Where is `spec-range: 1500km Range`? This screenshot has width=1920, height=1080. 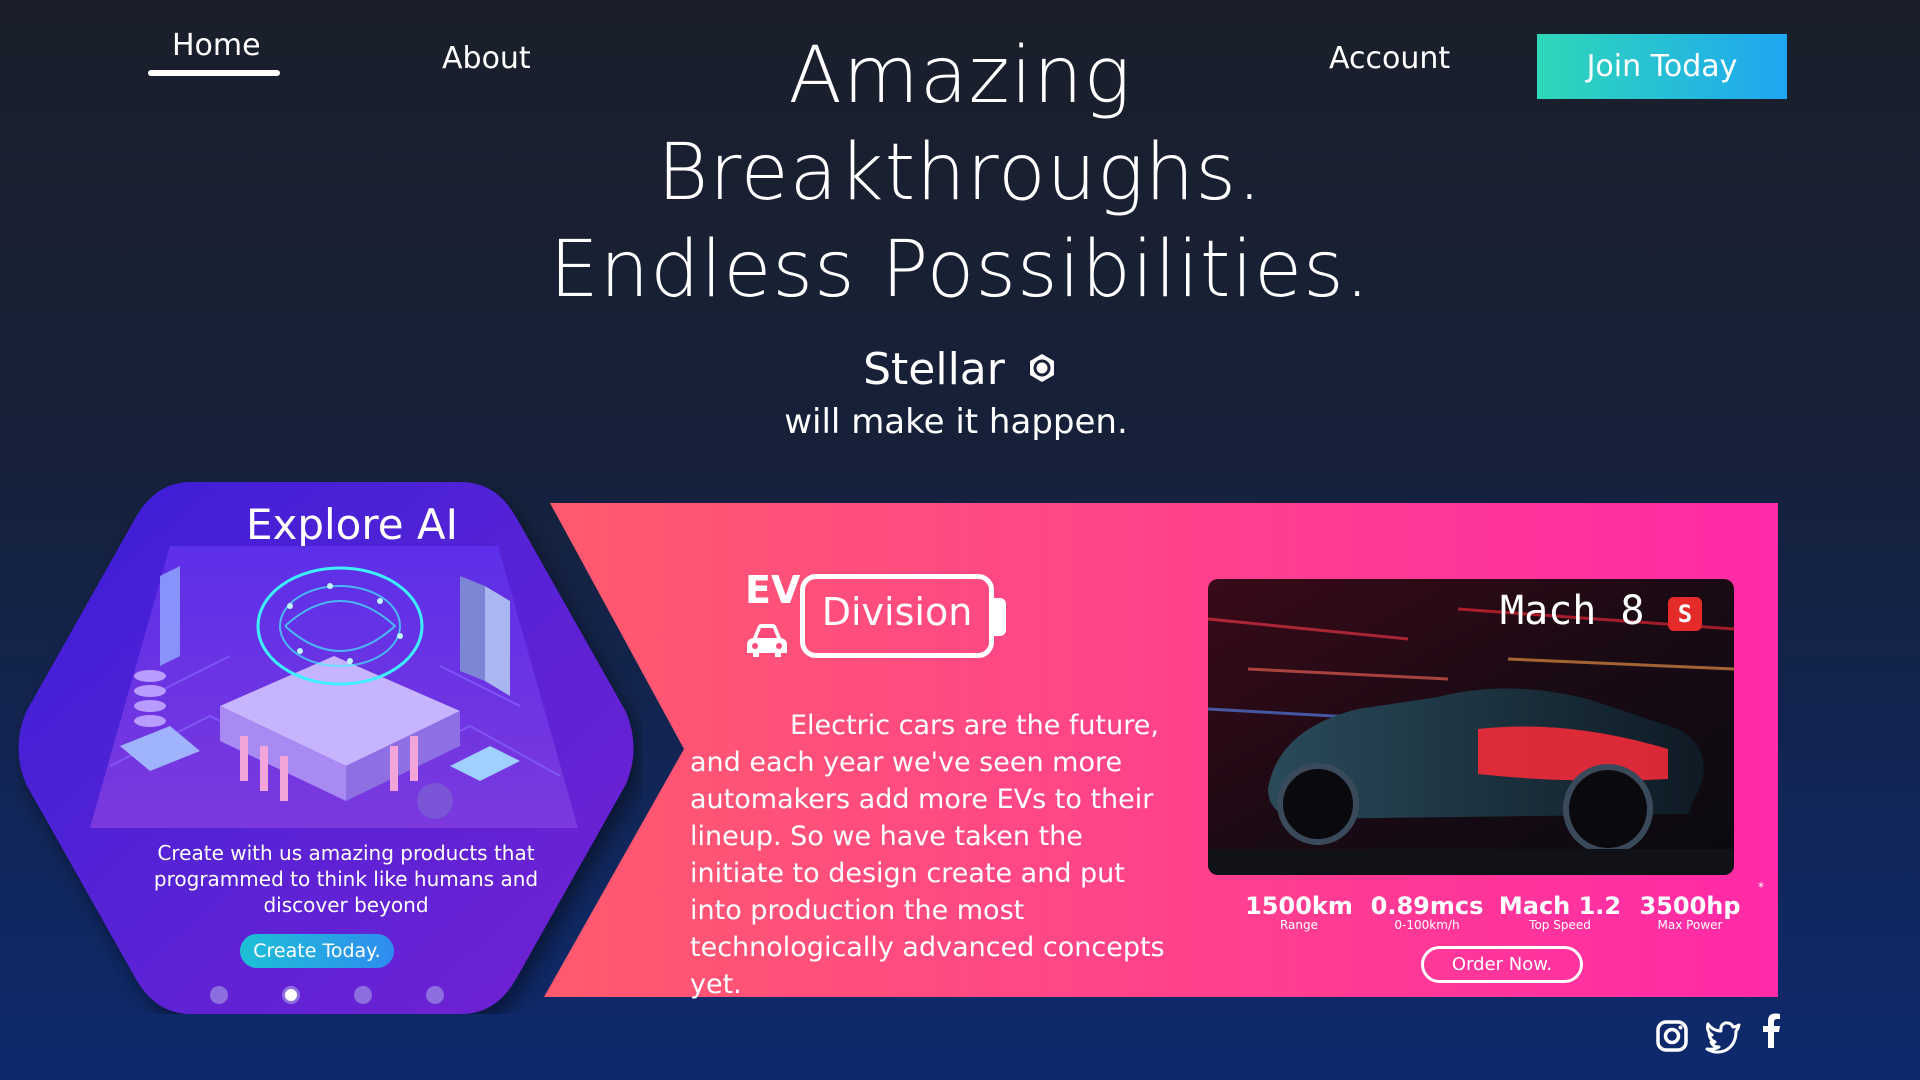
spec-range: 1500km Range is located at coordinates (1299, 912).